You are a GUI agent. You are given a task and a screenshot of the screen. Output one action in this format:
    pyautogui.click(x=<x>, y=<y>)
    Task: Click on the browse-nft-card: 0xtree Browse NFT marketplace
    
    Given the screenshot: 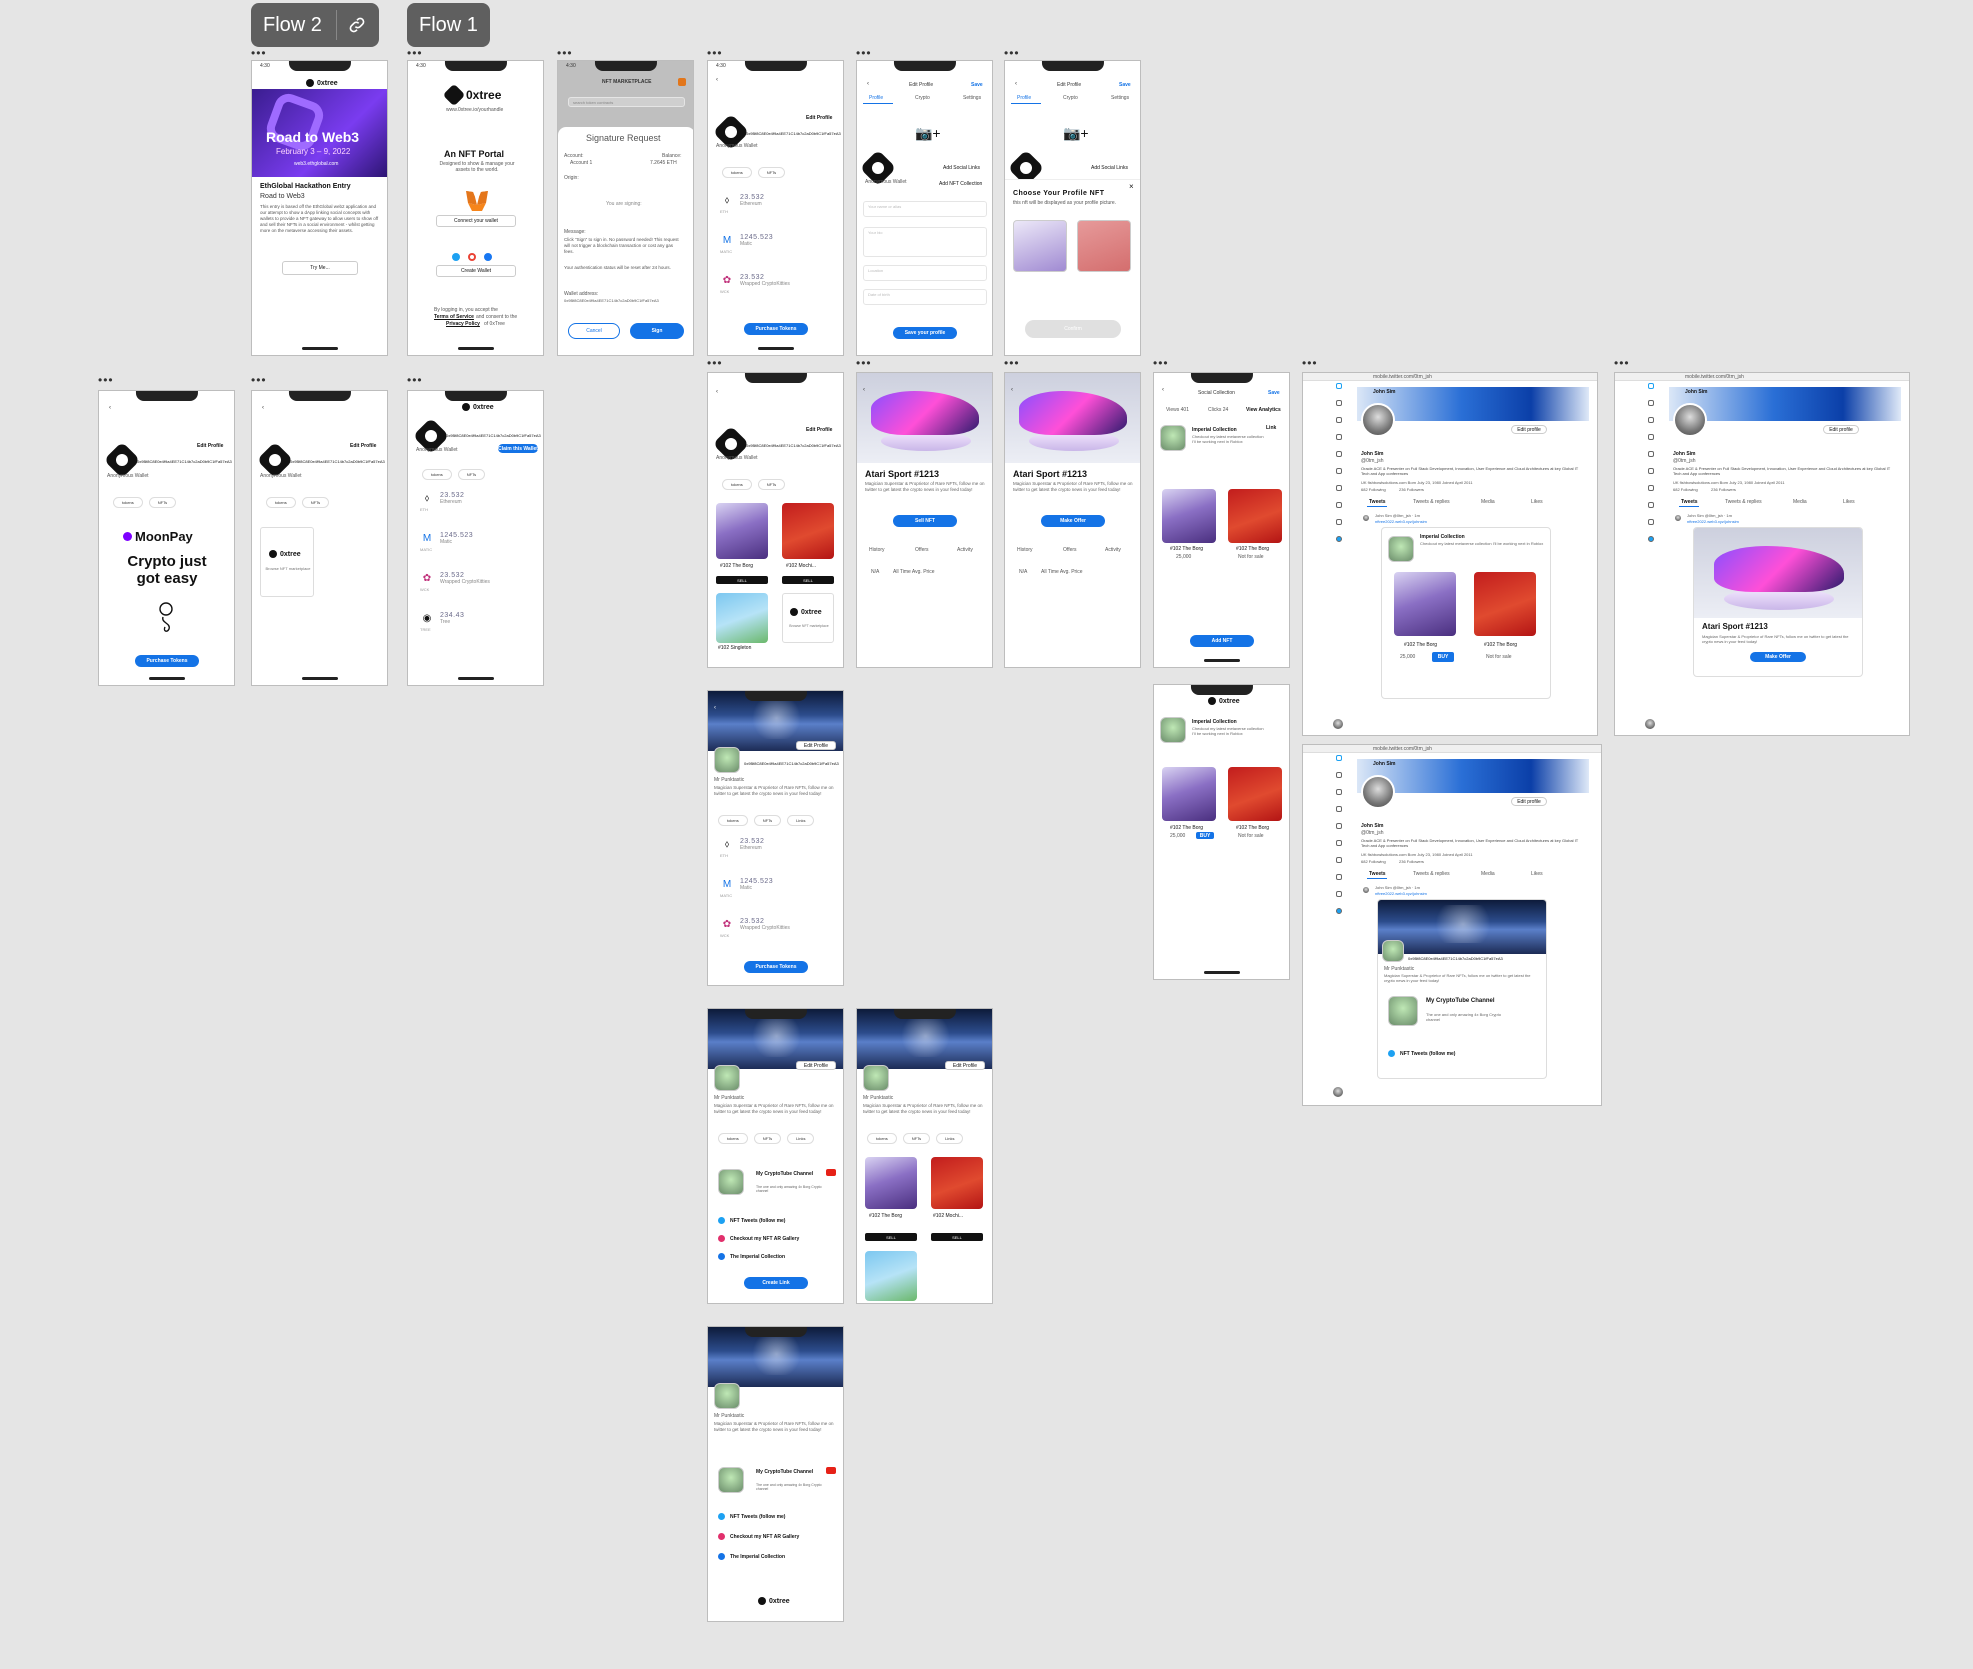 What is the action you would take?
    pyautogui.click(x=808, y=618)
    